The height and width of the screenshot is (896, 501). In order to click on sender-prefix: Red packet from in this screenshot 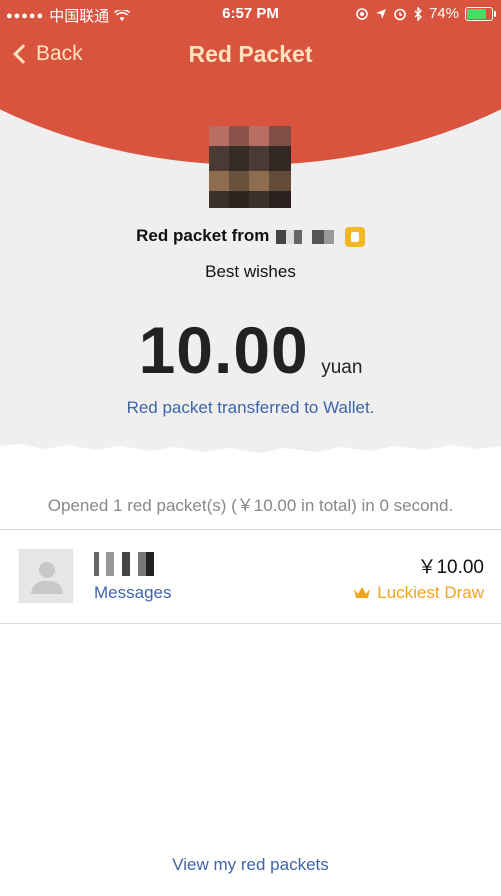, I will do `click(203, 235)`.